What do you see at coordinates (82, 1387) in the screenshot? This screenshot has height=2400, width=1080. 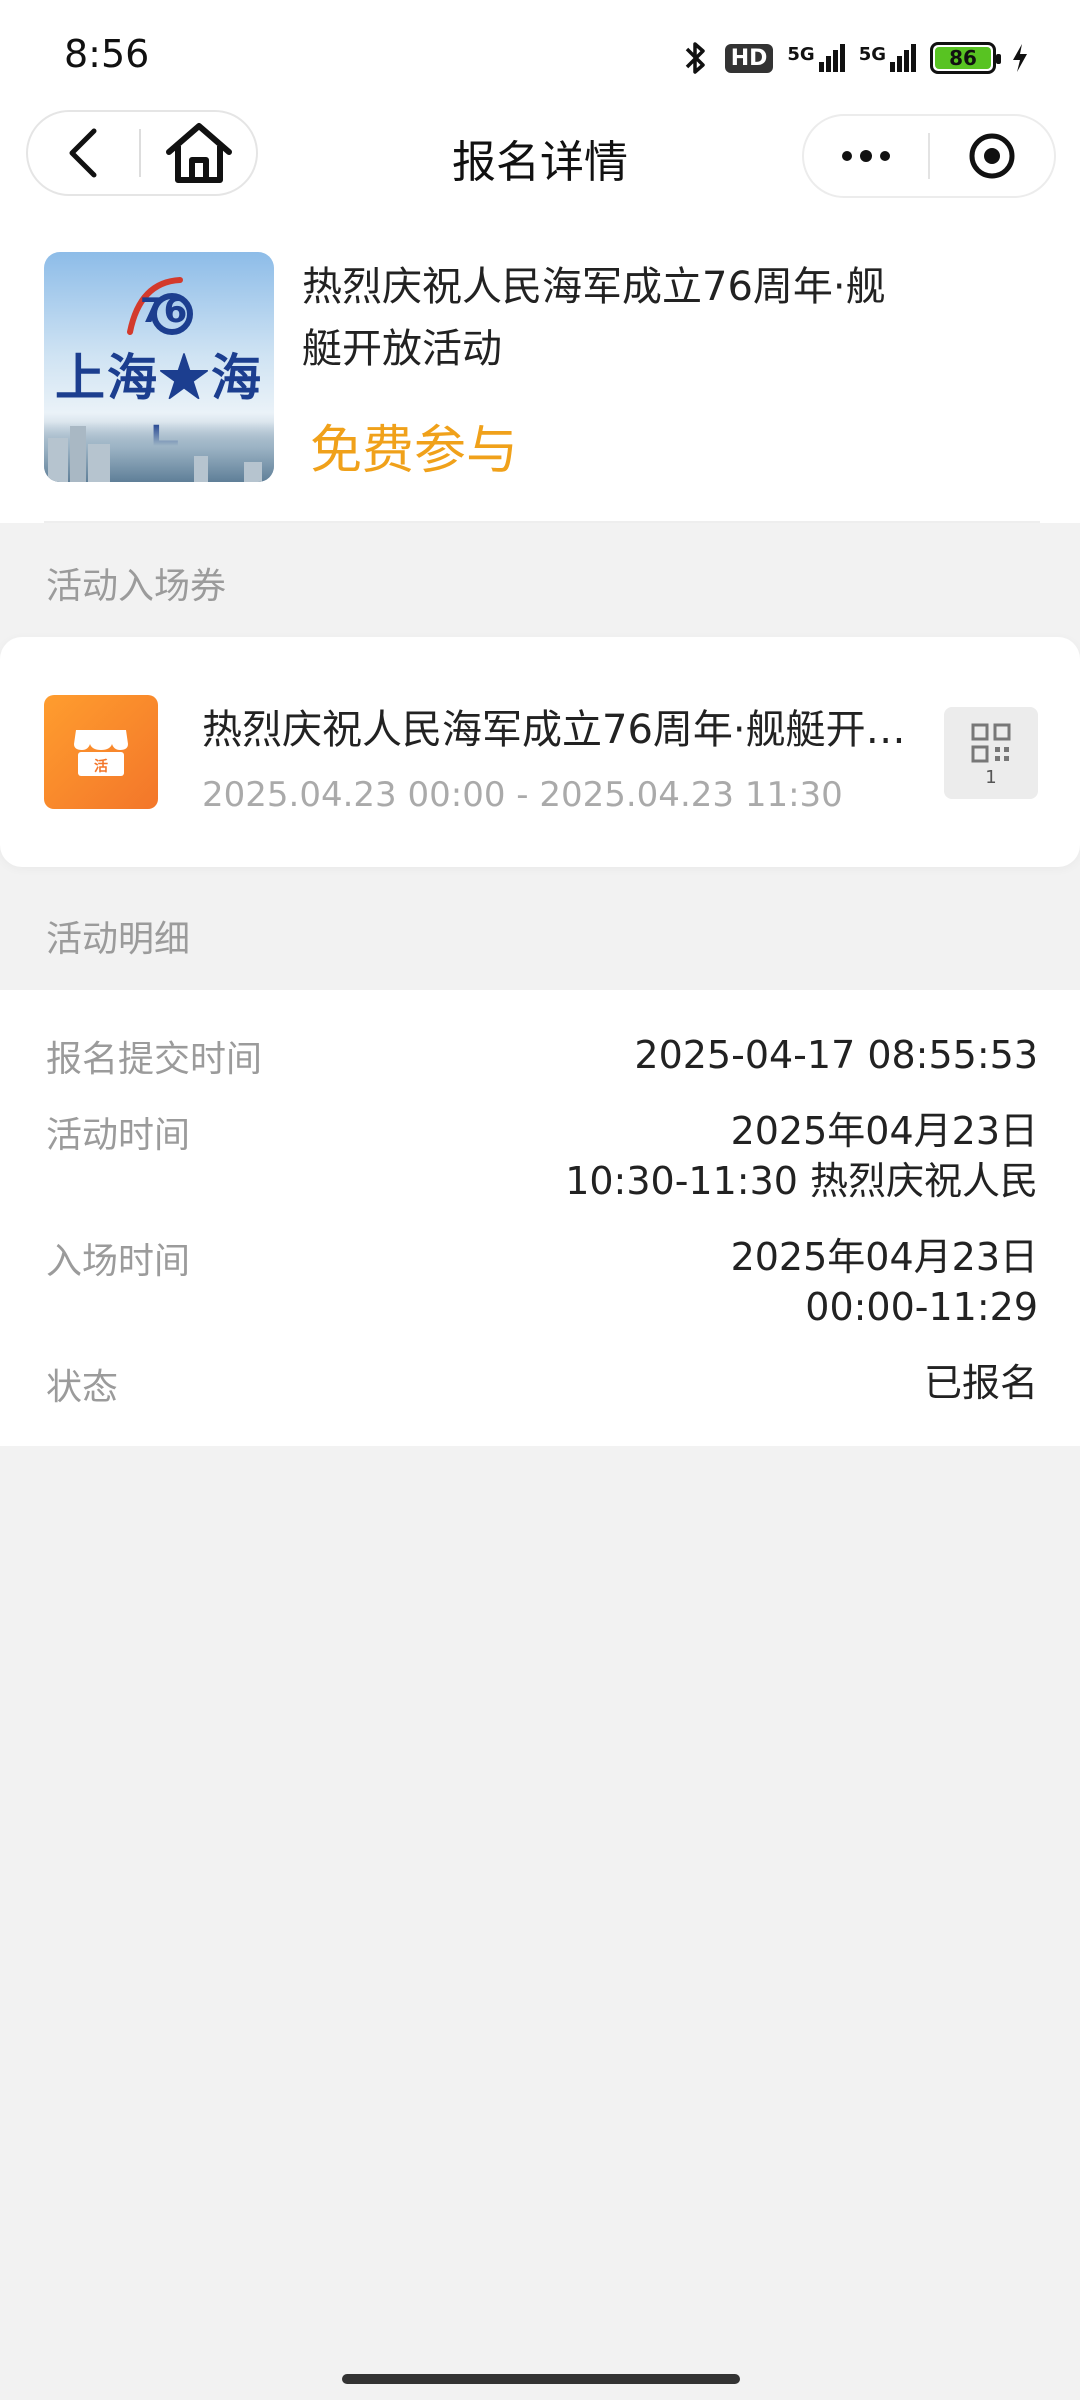 I see `detail-key: 状态` at bounding box center [82, 1387].